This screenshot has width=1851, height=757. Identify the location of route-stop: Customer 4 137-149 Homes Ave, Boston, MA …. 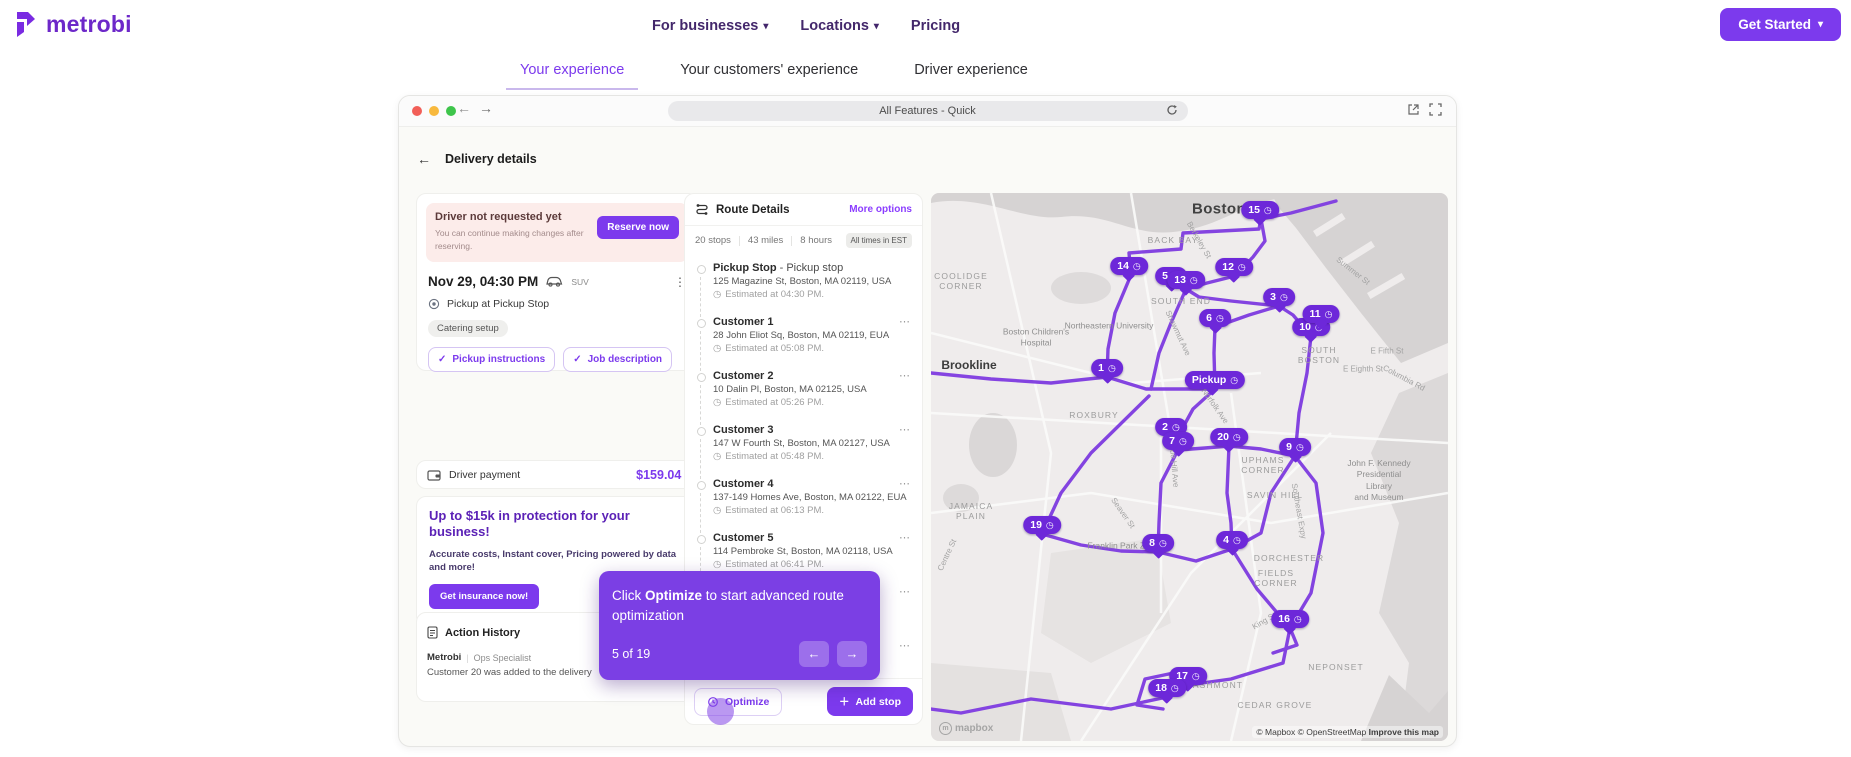
(803, 503).